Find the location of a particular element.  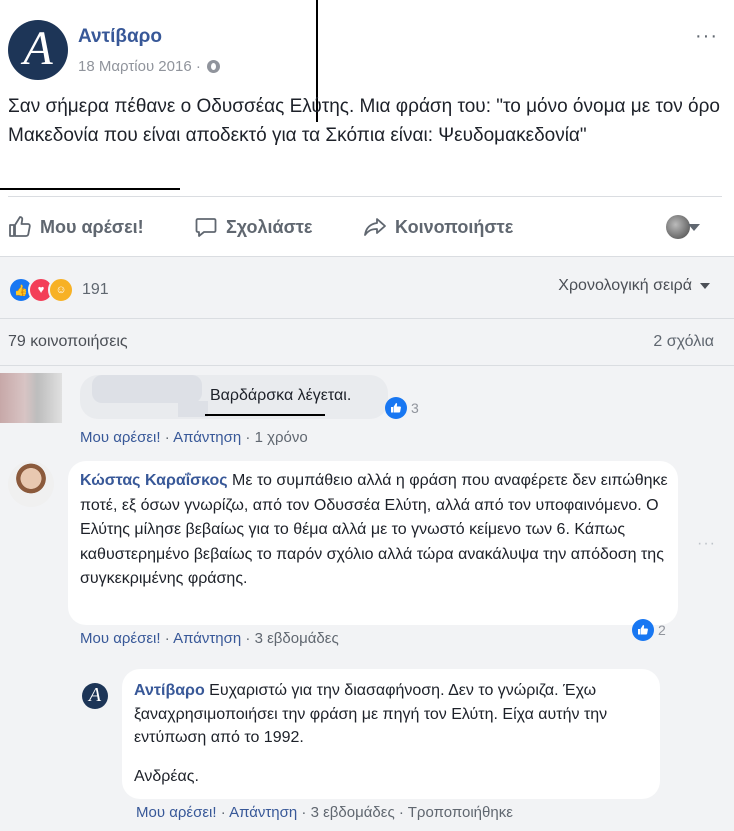

viewer-avatar is located at coordinates (678, 227).